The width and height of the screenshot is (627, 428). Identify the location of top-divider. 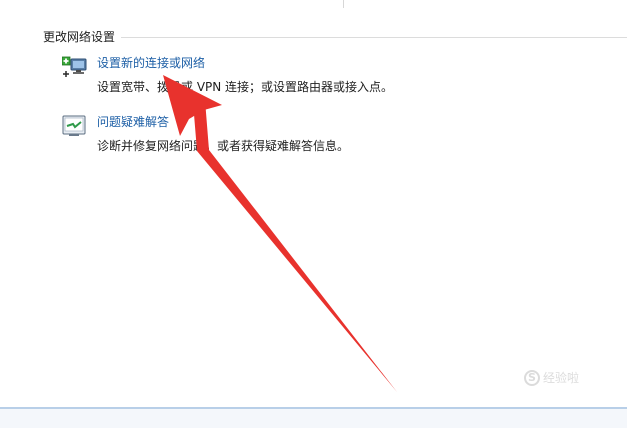
(343, 4).